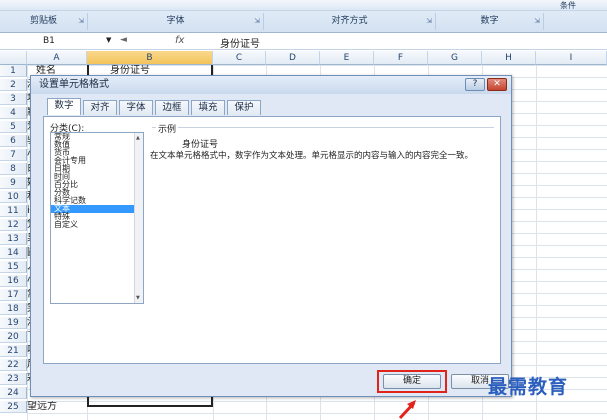 This screenshot has width=607, height=420. Describe the element at coordinates (53, 41) in the screenshot. I see `name-box: B1` at that location.